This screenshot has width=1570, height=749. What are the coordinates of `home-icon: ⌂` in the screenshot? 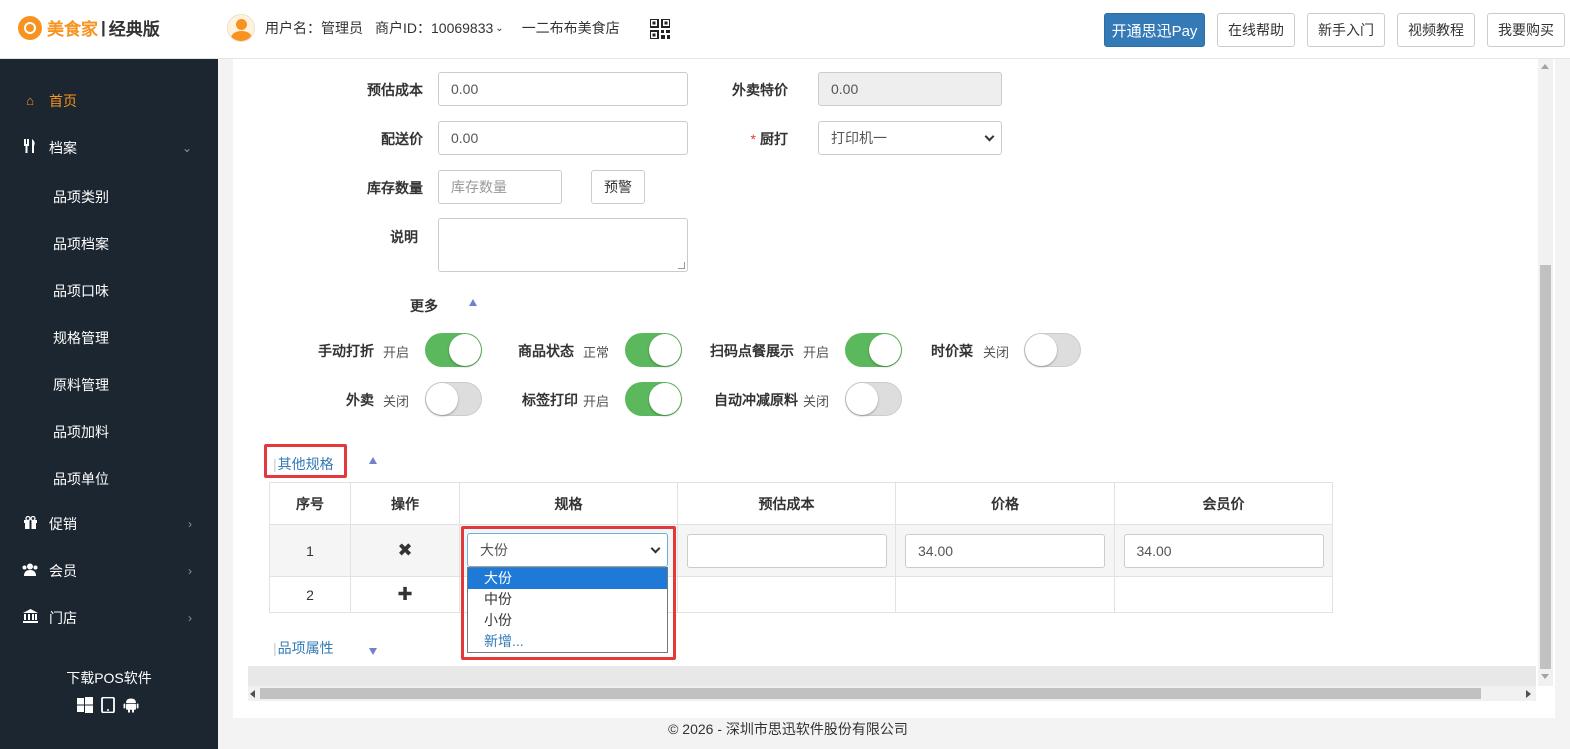 It's located at (30, 100).